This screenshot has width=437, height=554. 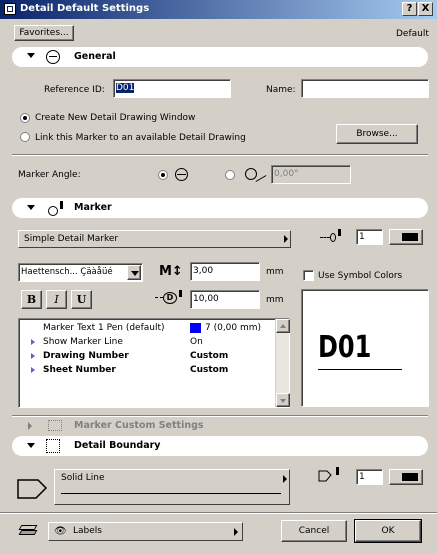 I want to click on general-section-title: General, so click(x=95, y=56).